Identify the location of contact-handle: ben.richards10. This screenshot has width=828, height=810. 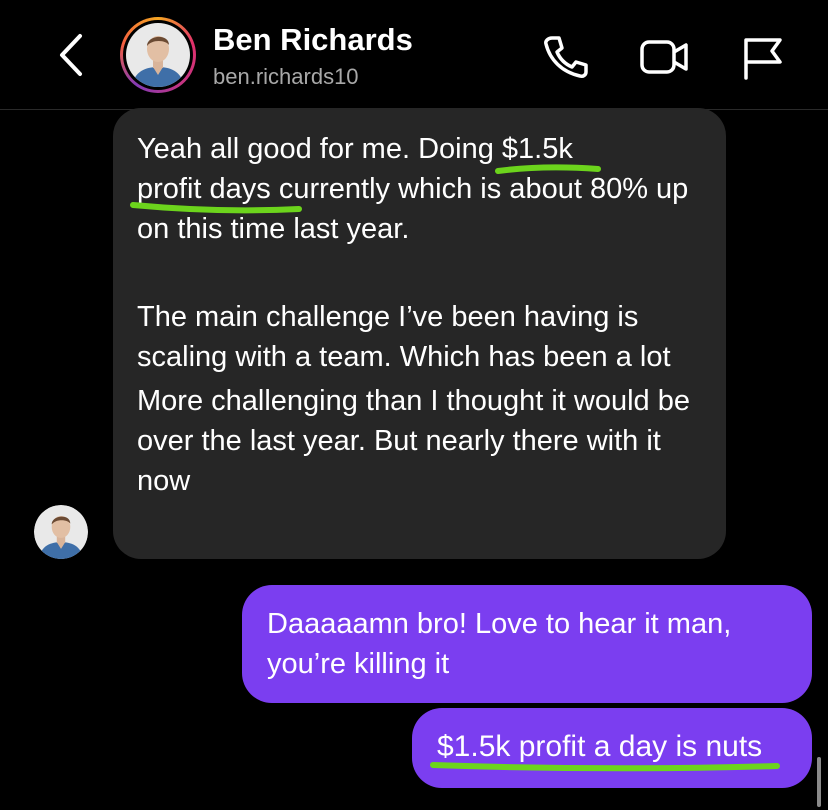
(286, 76).